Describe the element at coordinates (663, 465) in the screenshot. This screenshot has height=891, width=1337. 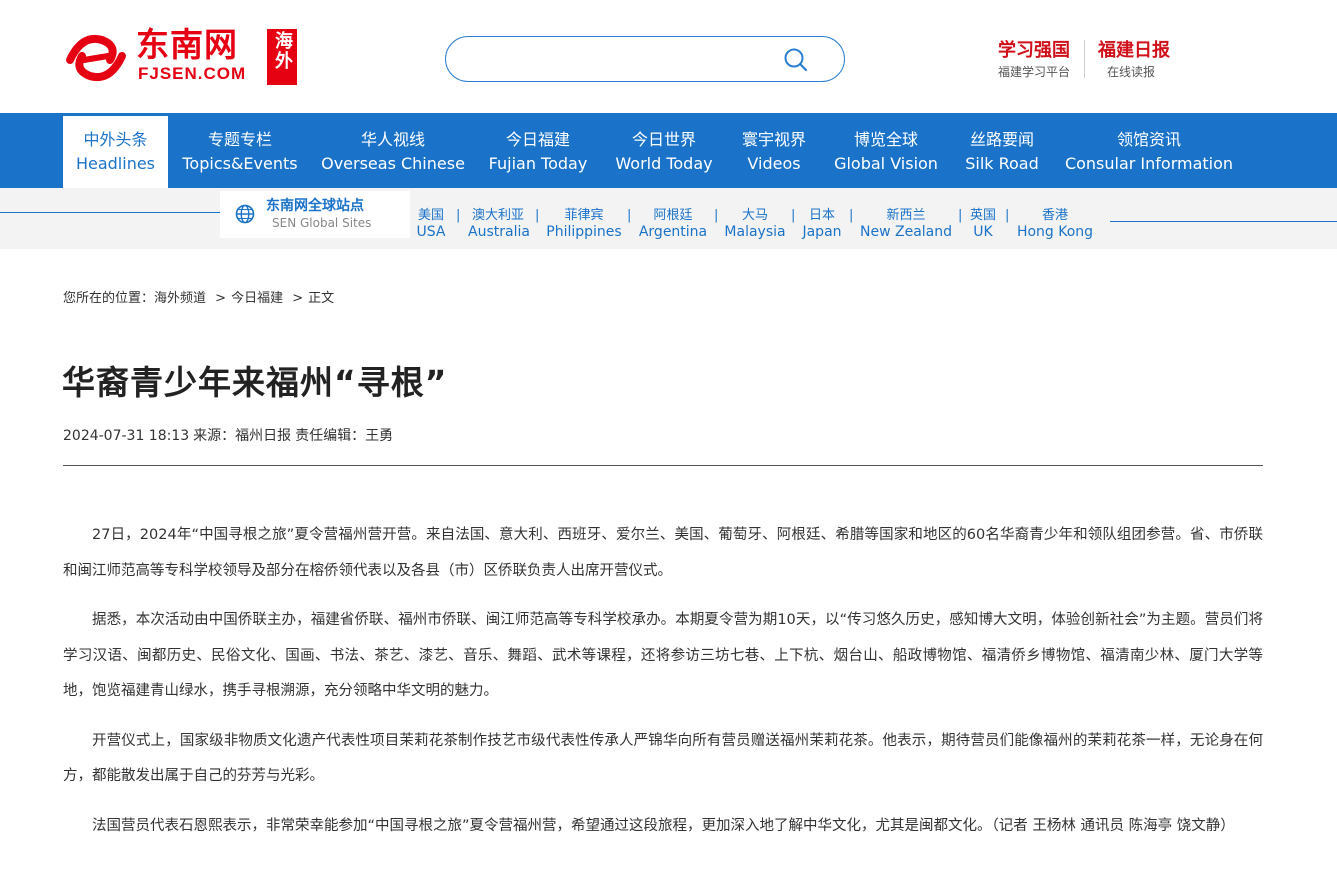
I see `article-divider` at that location.